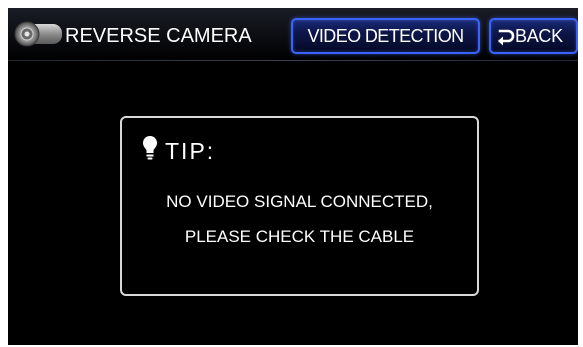 Image resolution: width=583 pixels, height=347 pixels. Describe the element at coordinates (38, 34) in the screenshot. I see `camera-icon` at that location.